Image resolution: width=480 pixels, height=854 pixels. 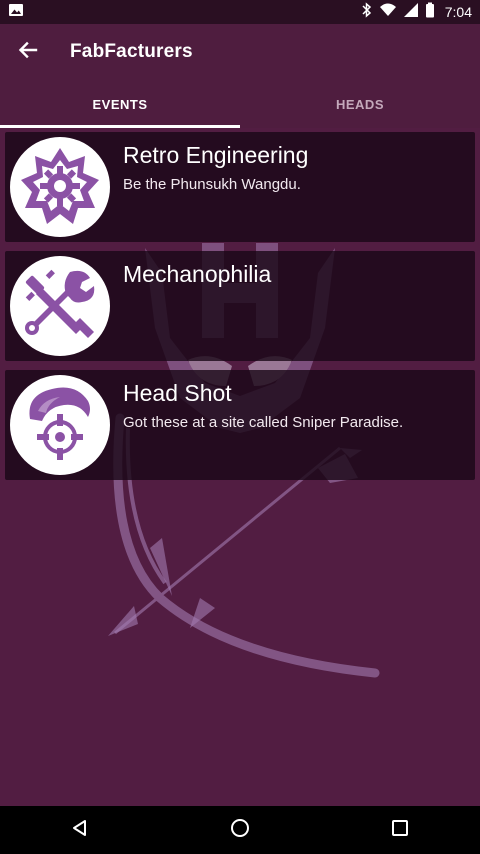 What do you see at coordinates (131, 51) in the screenshot?
I see `page-title: FabFacturers` at bounding box center [131, 51].